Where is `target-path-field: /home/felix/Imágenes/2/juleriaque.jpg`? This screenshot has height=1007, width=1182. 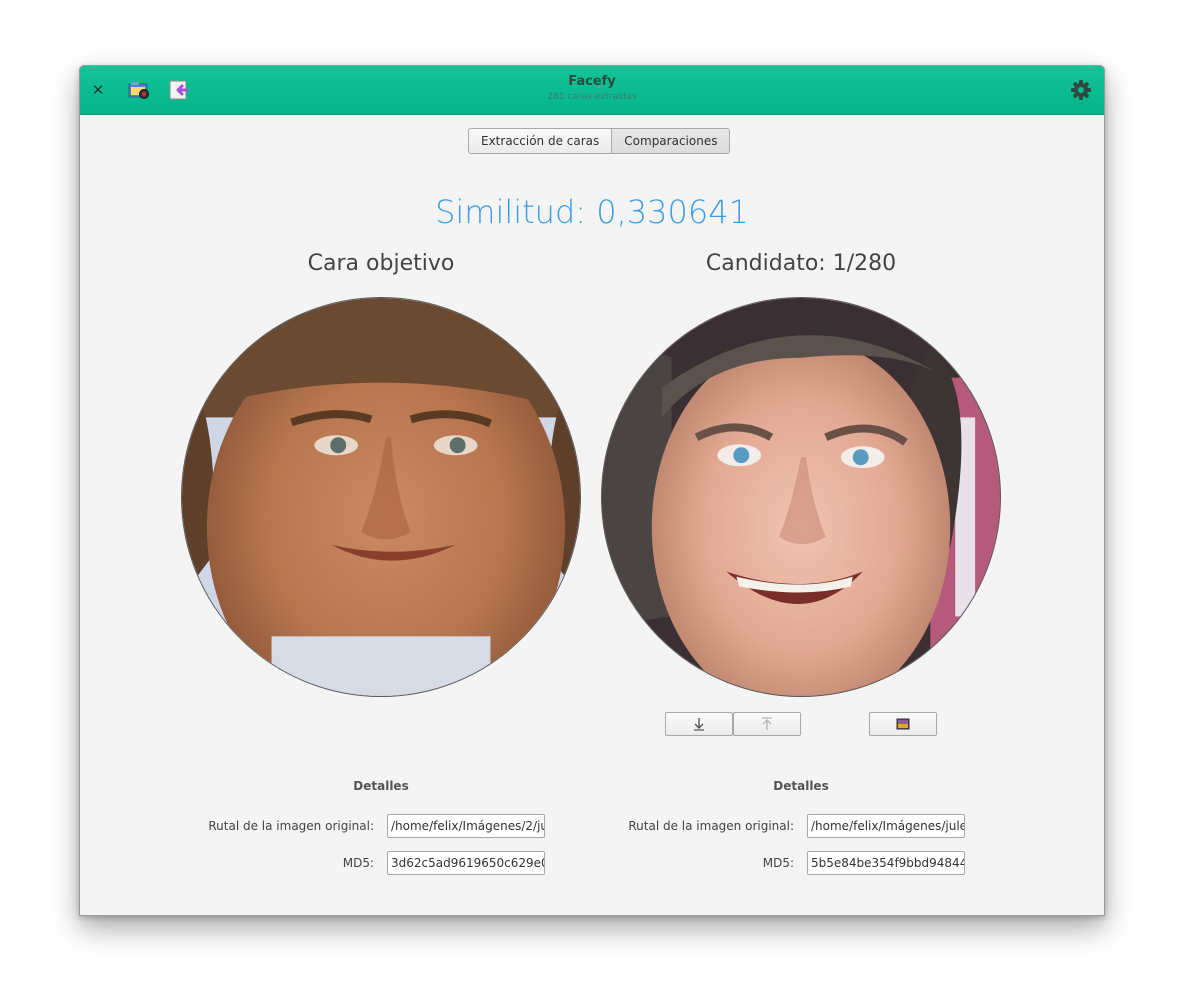
target-path-field: /home/felix/Imágenes/2/juleriaque.jpg is located at coordinates (466, 826).